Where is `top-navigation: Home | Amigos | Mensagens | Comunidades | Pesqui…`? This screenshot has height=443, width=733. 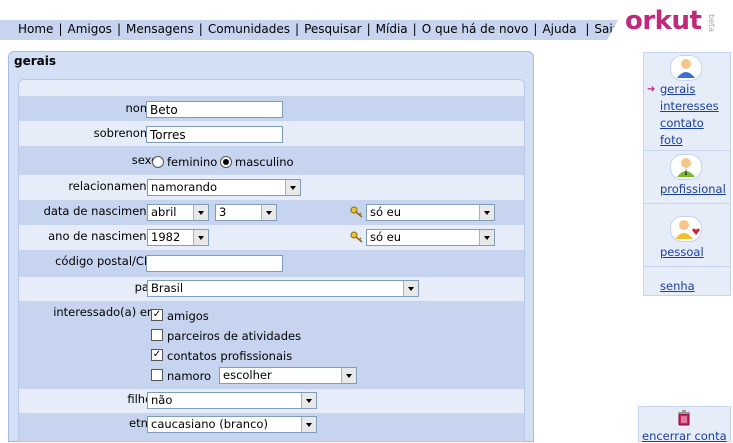
top-navigation: Home | Amigos | Mensagens | Comunidades | Pesqui… is located at coordinates (366, 20).